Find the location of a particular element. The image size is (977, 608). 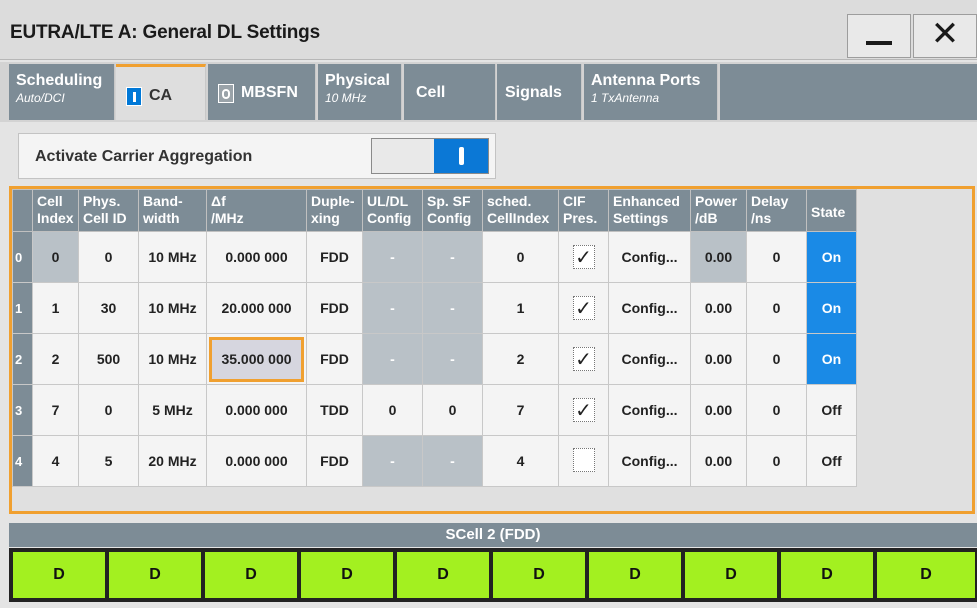

tab-scheduling-label: Scheduling is located at coordinates (59, 80).